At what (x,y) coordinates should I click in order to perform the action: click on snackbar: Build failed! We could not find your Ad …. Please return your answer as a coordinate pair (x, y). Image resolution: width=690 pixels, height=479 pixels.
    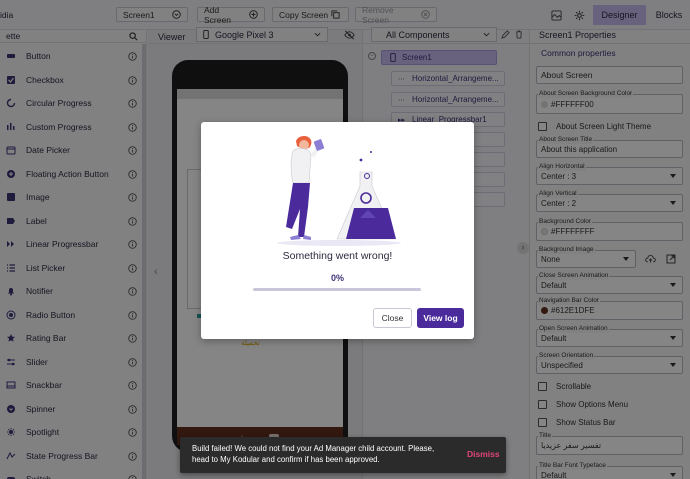
    Looking at the image, I should click on (343, 455).